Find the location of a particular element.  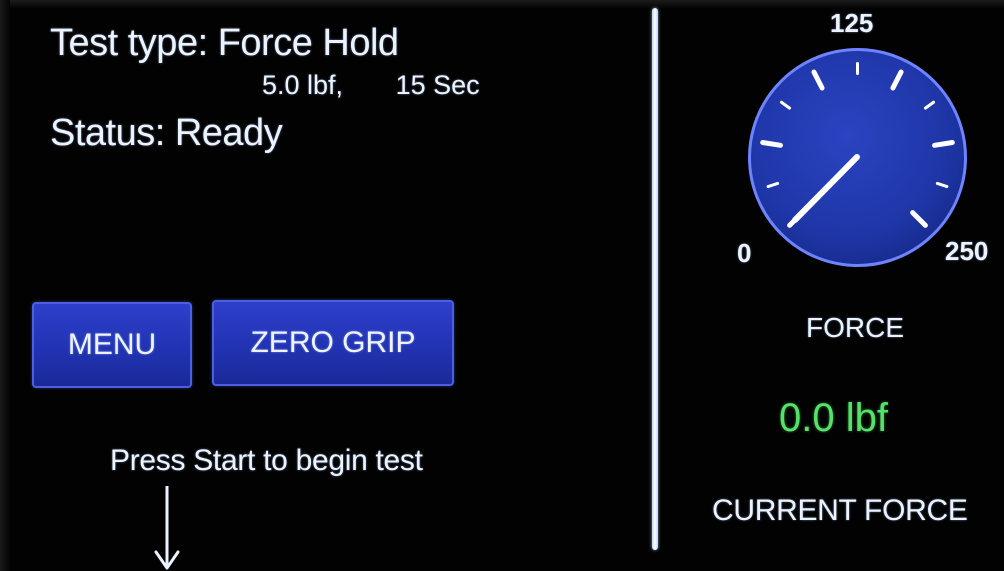

screen-bezel-top is located at coordinates (502, 4).